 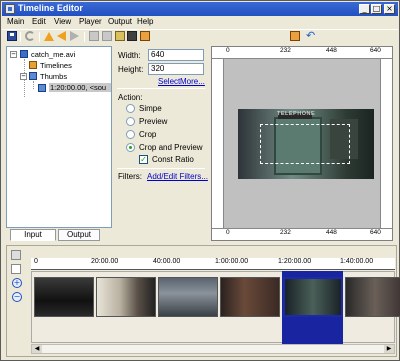 What do you see at coordinates (153, 121) in the screenshot?
I see `radio-preview-label: Preview` at bounding box center [153, 121].